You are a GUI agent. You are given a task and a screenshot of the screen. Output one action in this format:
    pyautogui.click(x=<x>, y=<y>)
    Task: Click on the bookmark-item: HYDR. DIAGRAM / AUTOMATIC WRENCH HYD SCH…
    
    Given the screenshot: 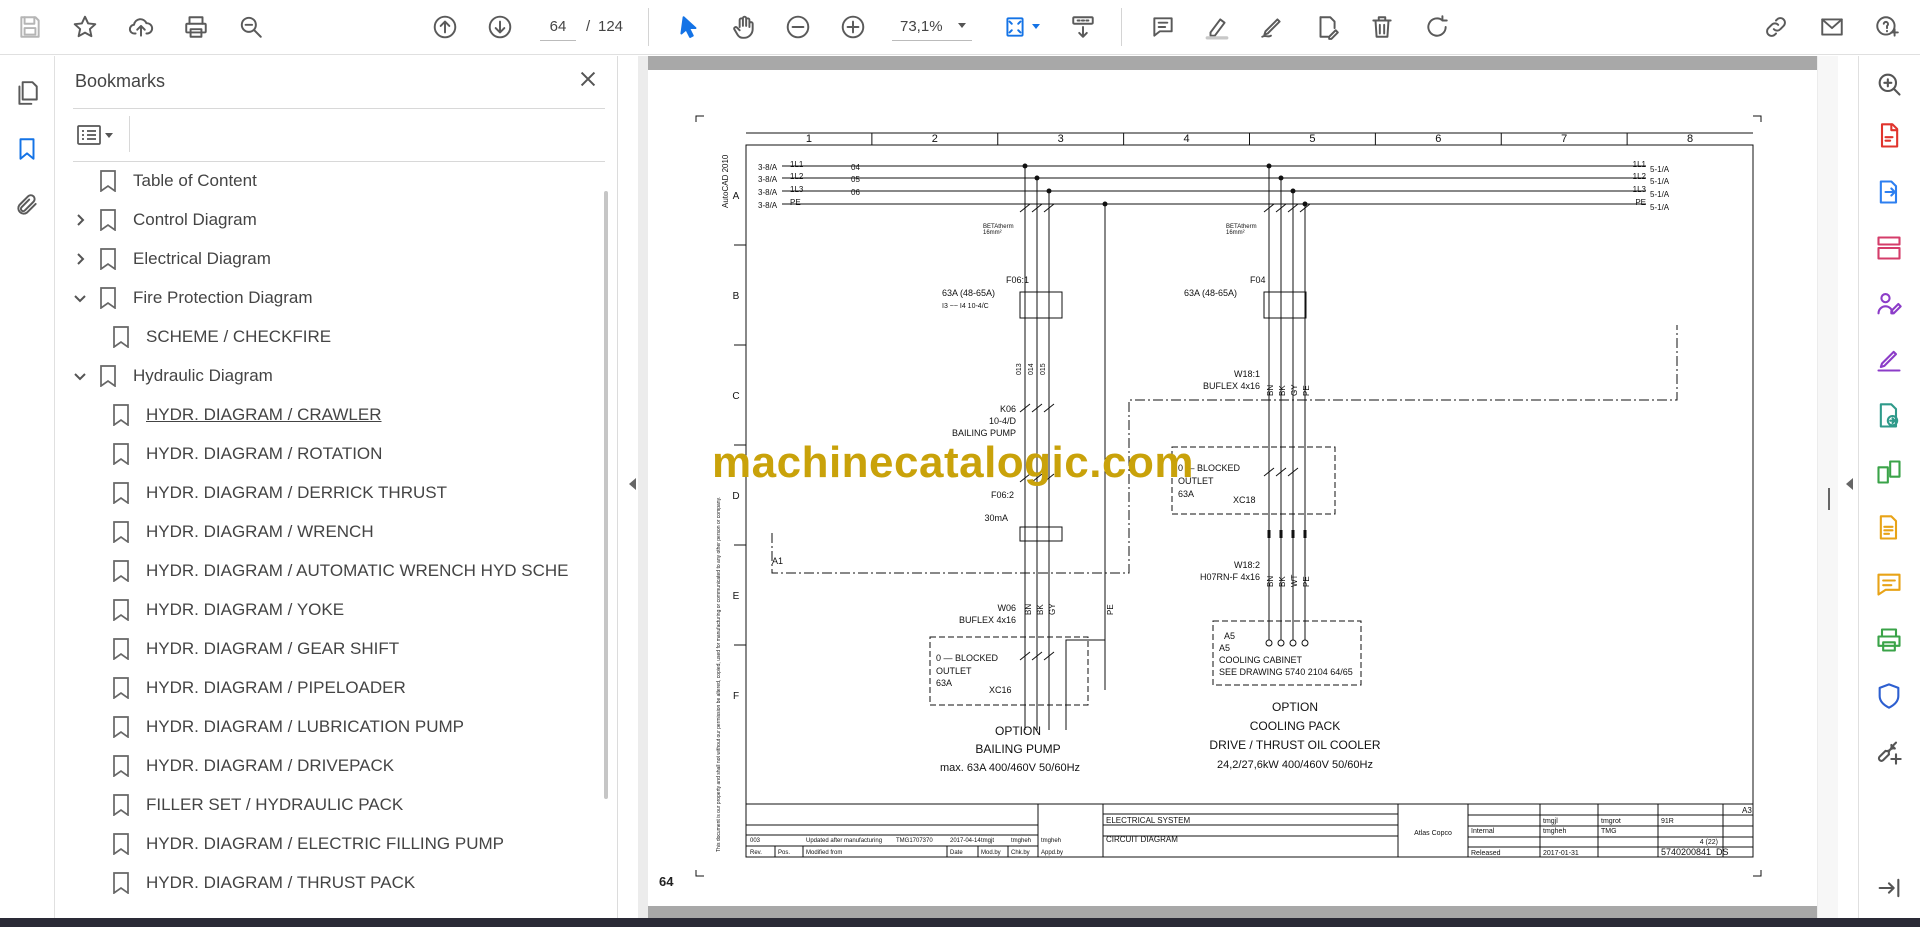 What is the action you would take?
    pyautogui.click(x=340, y=571)
    